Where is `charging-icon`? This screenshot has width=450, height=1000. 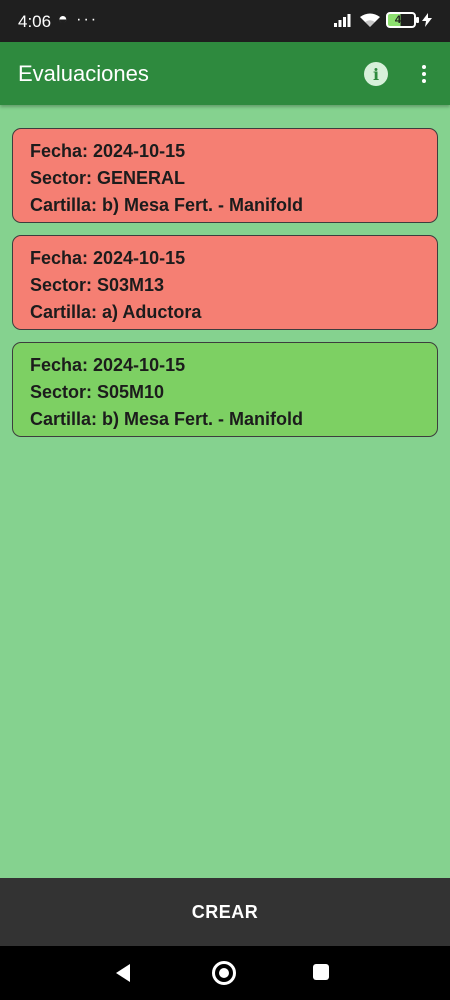 charging-icon is located at coordinates (427, 20).